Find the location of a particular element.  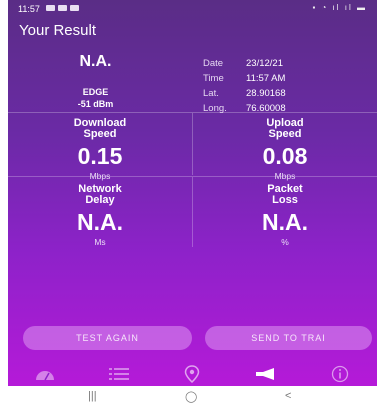

network-tech: EDGE is located at coordinates (95, 92).